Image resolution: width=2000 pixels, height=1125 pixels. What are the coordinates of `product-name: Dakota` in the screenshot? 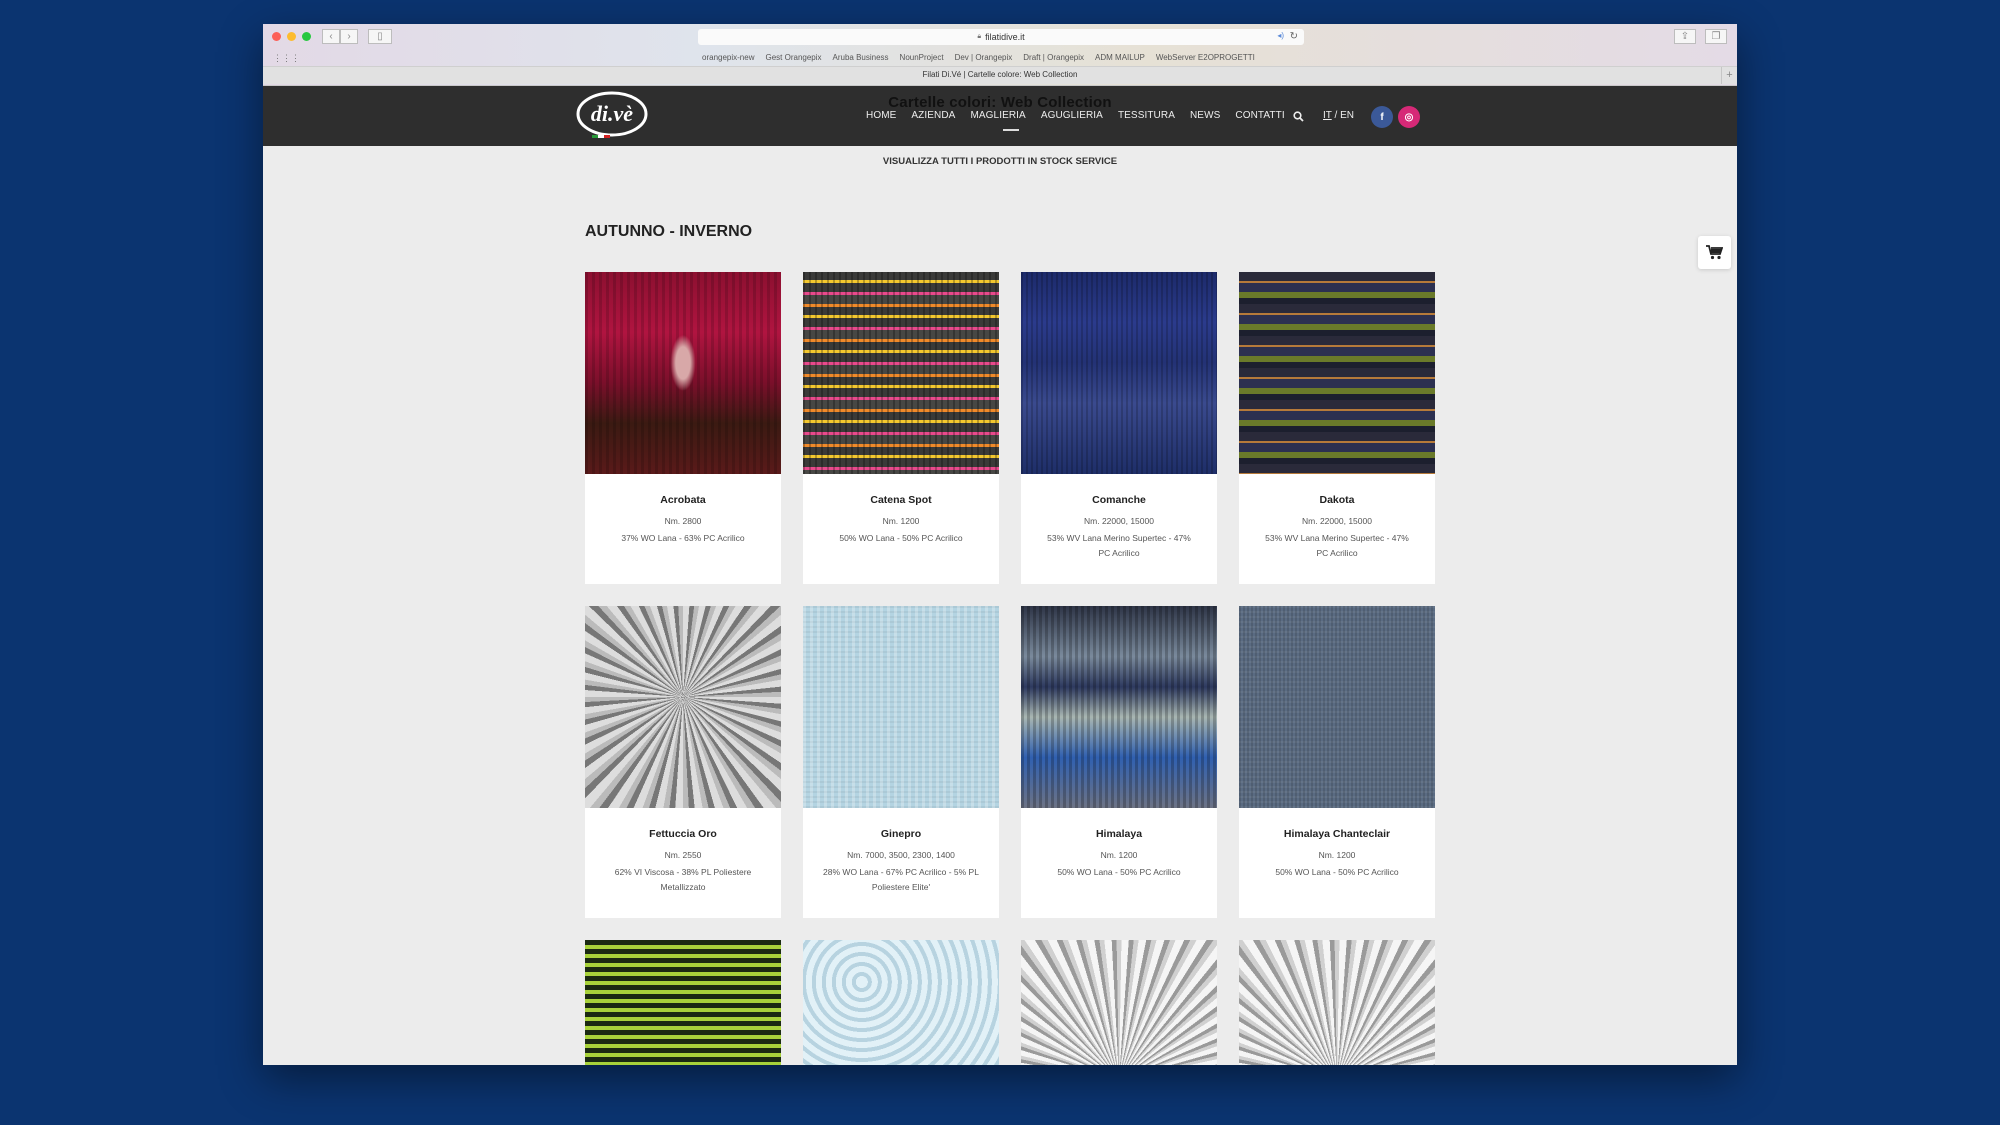 It's located at (1337, 500).